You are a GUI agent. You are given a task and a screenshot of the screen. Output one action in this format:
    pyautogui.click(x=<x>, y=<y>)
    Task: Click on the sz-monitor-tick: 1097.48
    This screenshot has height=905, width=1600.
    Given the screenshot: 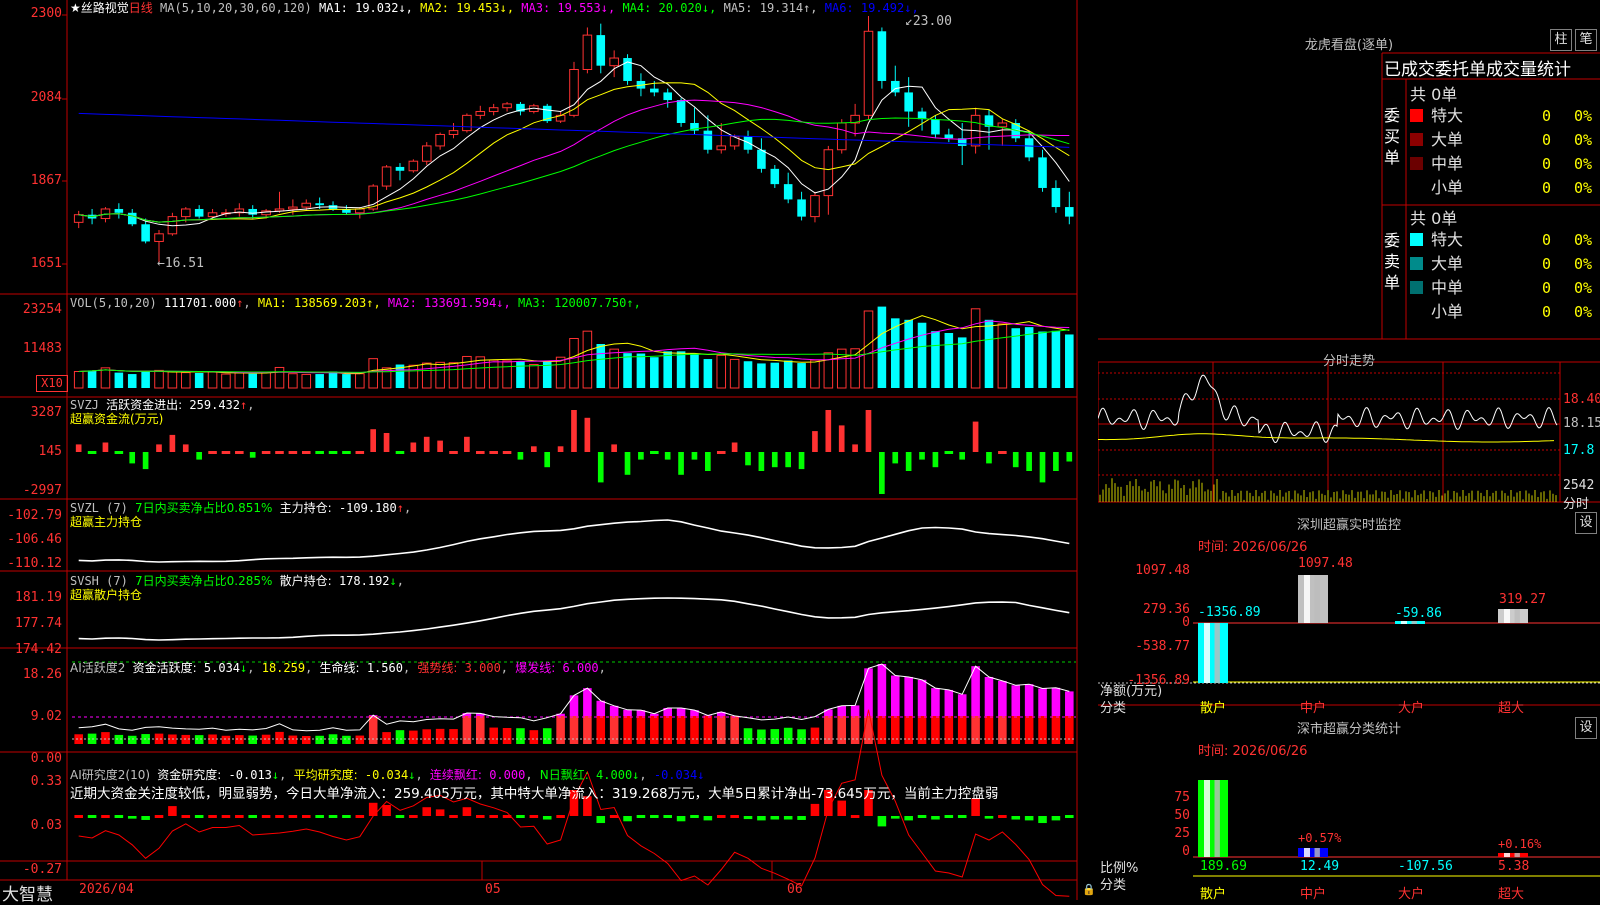 What is the action you would take?
    pyautogui.click(x=1144, y=570)
    